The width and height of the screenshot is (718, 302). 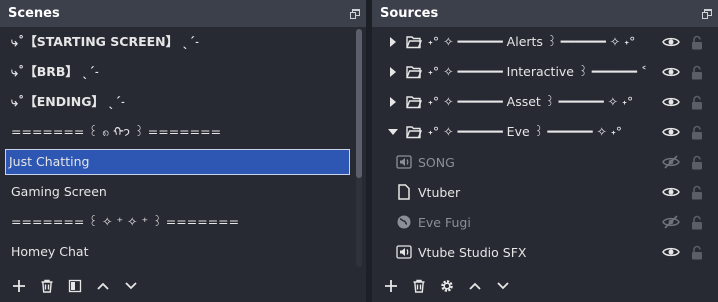 I want to click on remove-source-button, so click(x=419, y=286).